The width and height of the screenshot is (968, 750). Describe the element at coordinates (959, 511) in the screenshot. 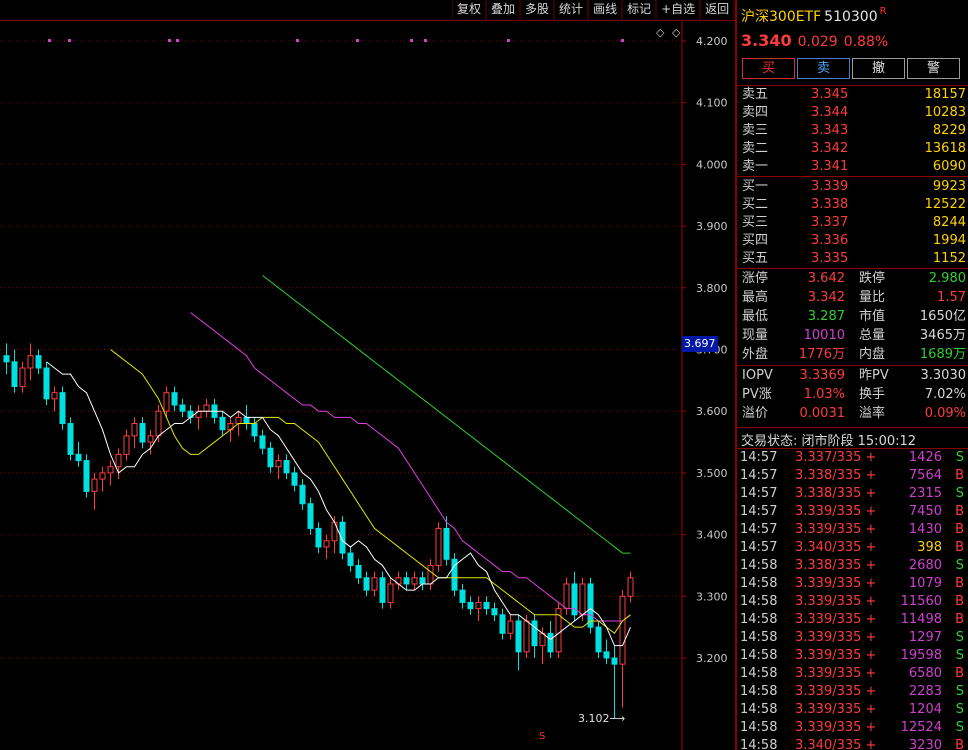

I see `tick-side: B` at that location.